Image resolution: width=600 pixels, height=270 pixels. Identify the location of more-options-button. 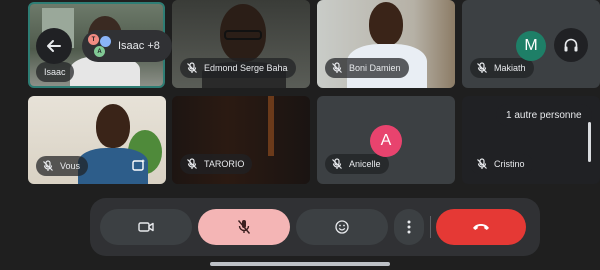
(409, 227).